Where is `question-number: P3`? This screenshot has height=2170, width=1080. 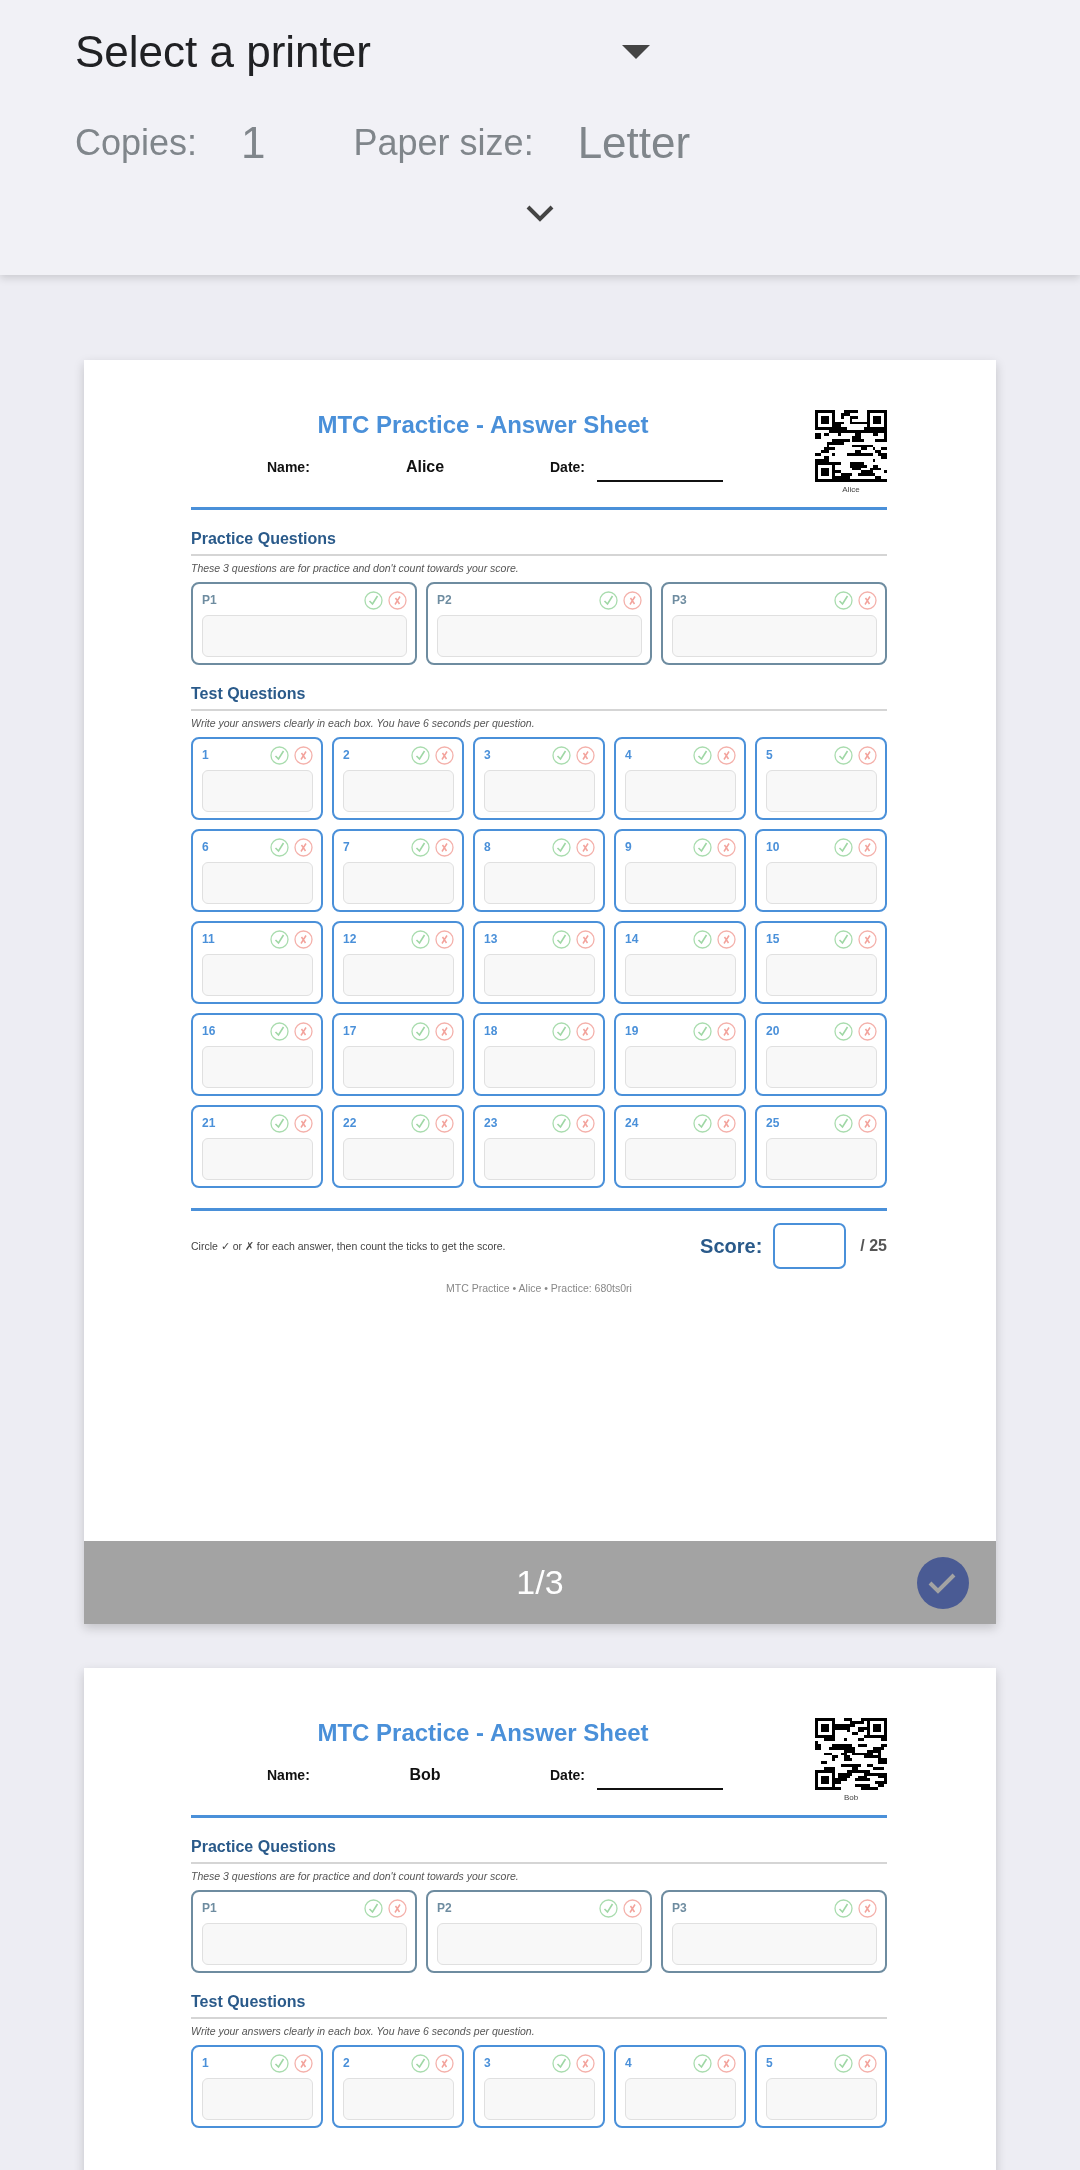 question-number: P3 is located at coordinates (679, 600).